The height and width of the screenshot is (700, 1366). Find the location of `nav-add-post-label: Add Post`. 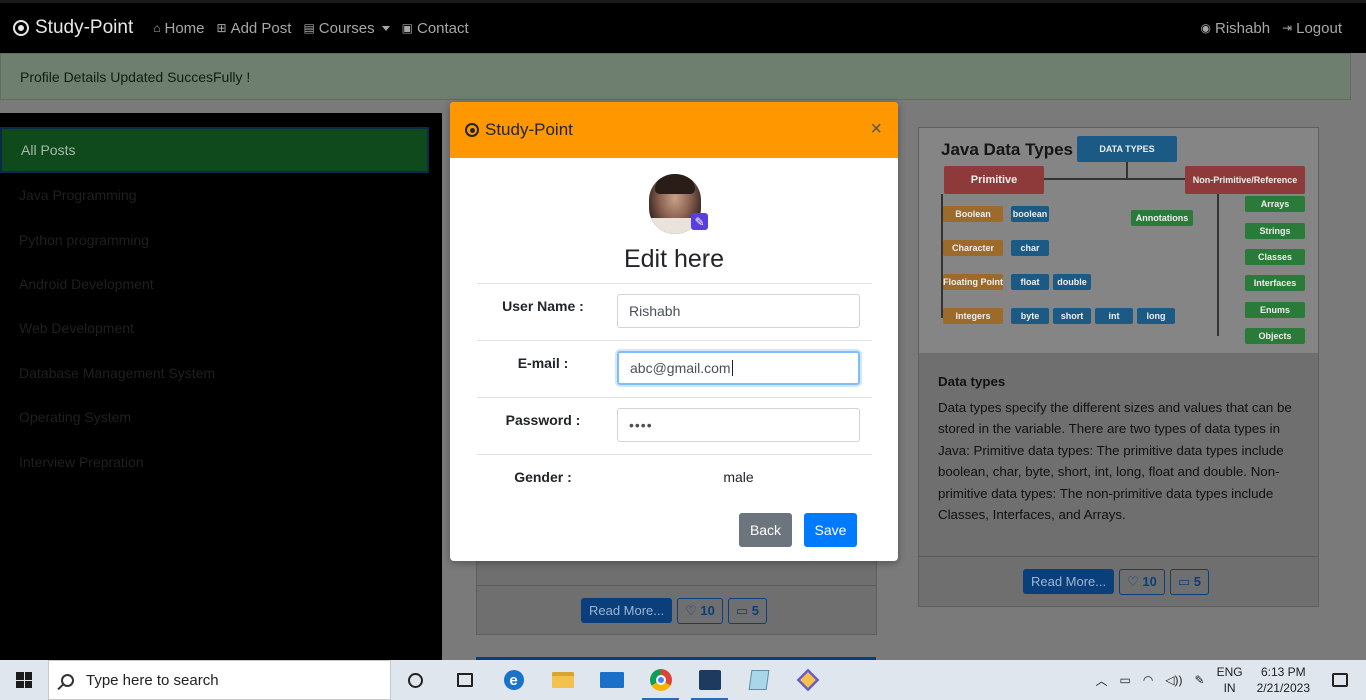

nav-add-post-label: Add Post is located at coordinates (261, 28).